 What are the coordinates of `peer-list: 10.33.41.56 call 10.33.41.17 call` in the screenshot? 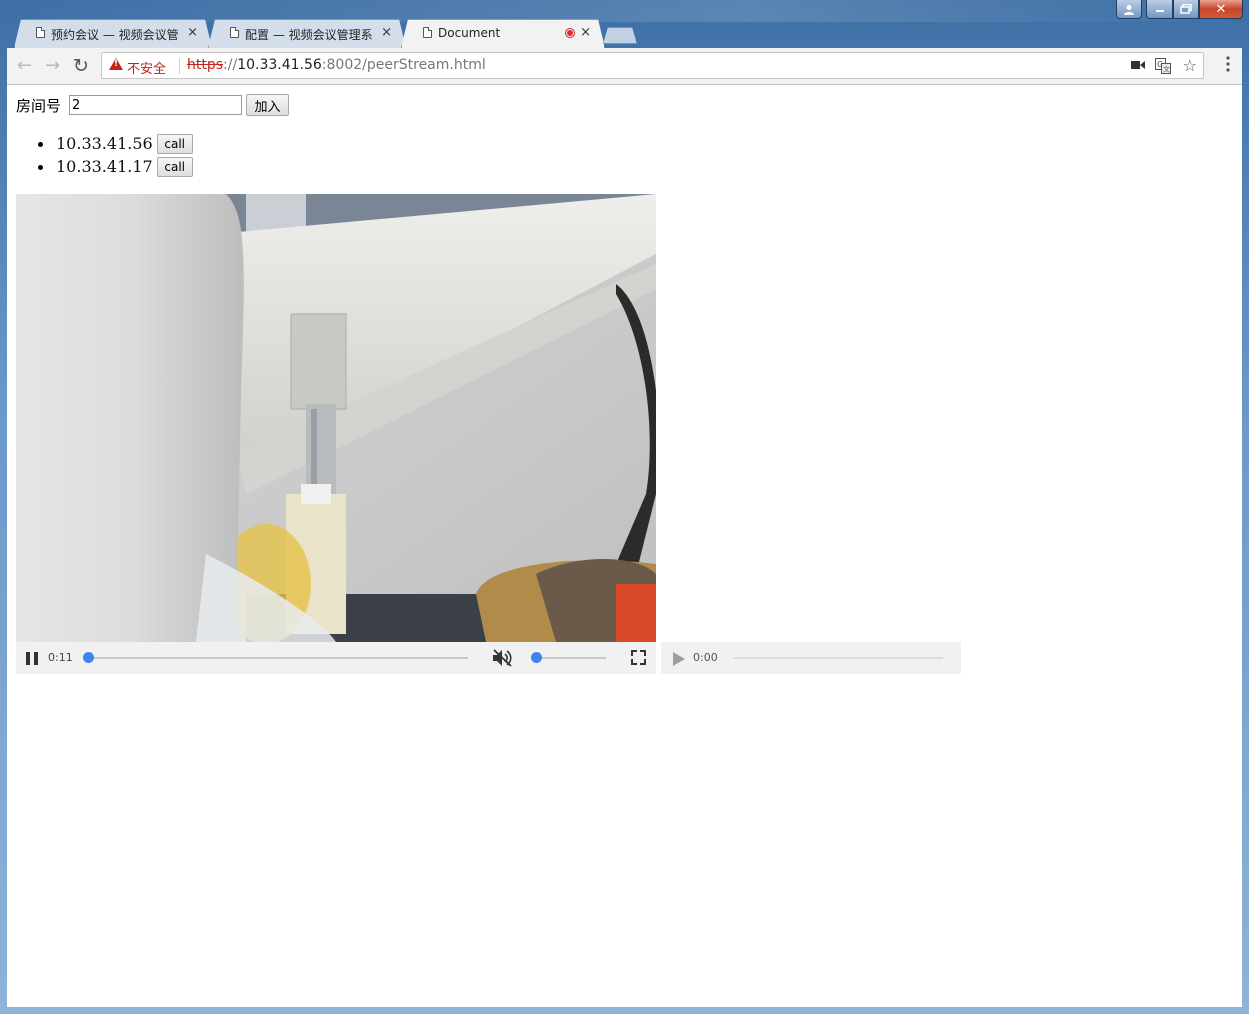 It's located at (114, 155).